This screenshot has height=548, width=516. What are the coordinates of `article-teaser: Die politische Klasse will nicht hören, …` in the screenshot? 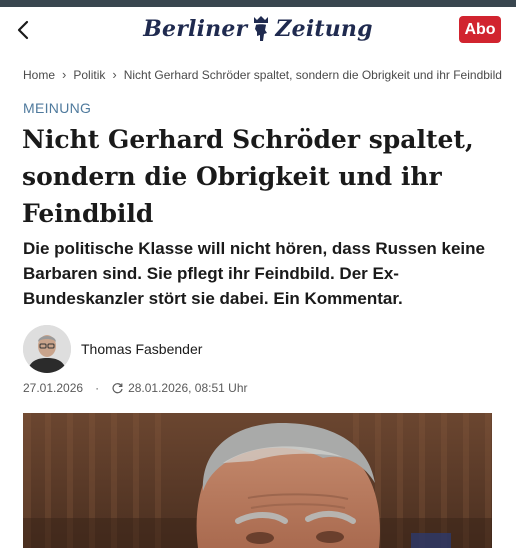 It's located at (254, 273).